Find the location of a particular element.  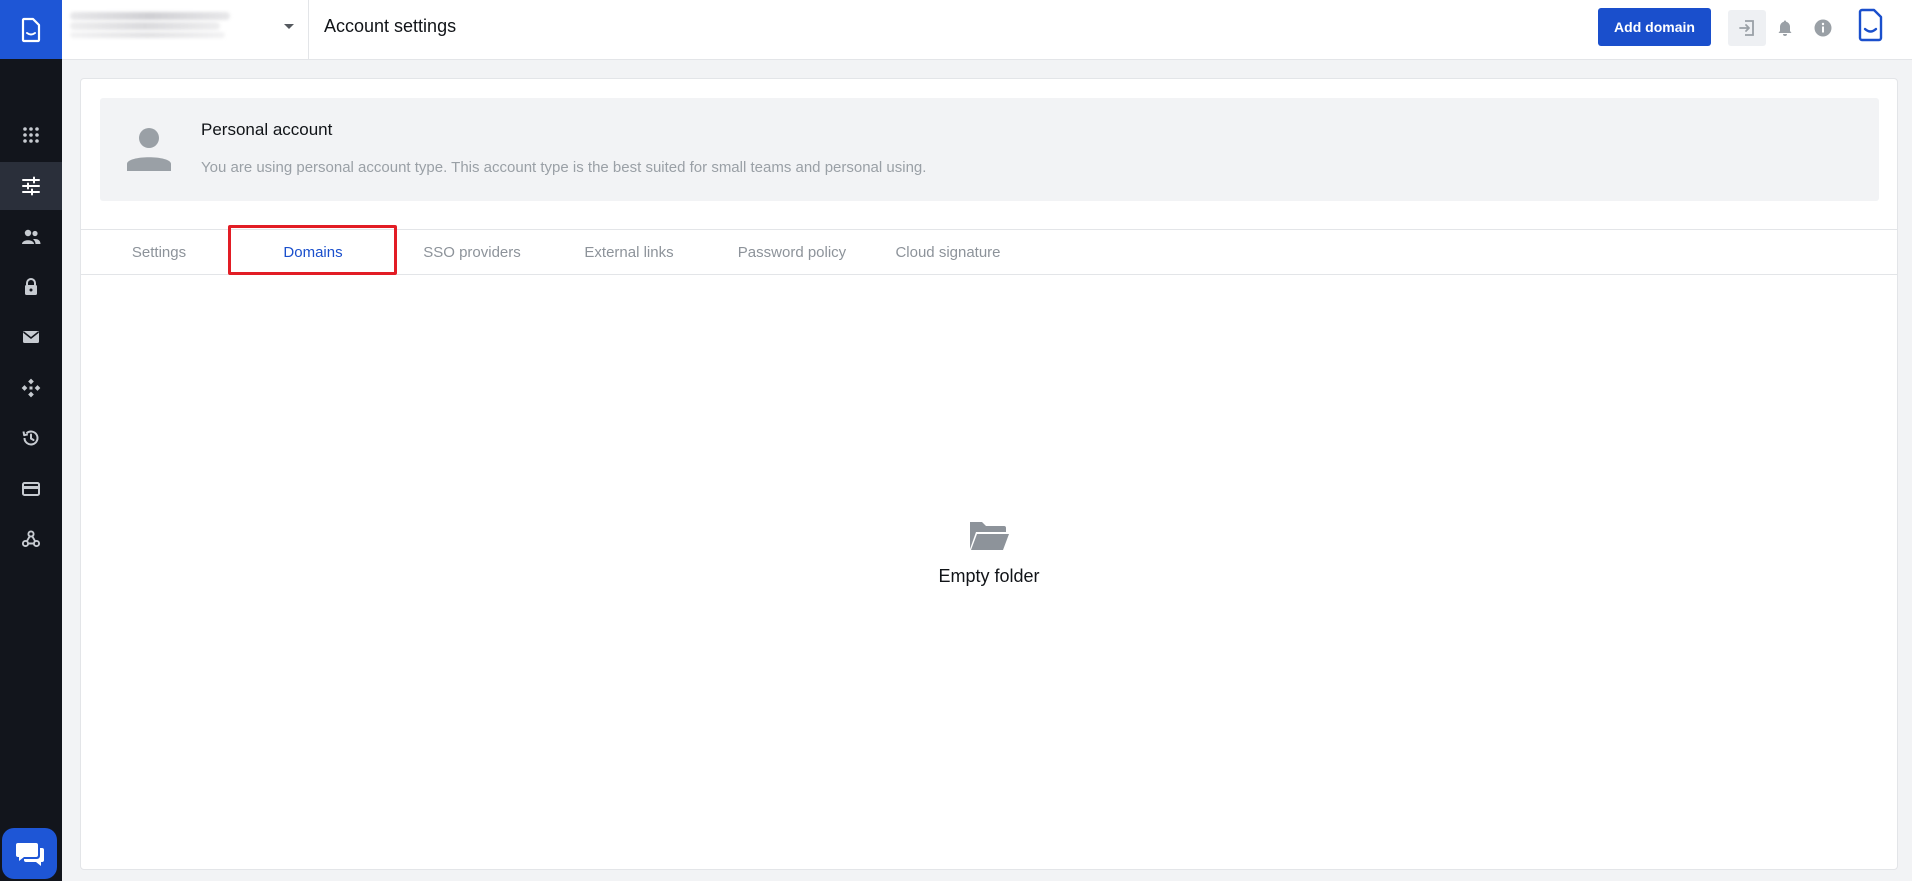

sidebar-item-history is located at coordinates (31, 438).